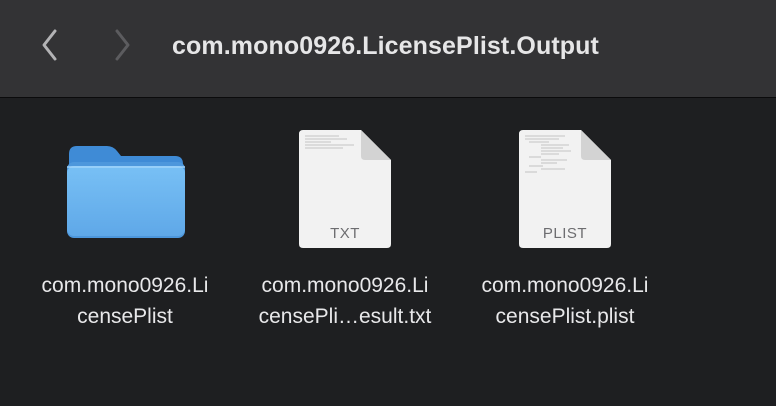 The width and height of the screenshot is (776, 406). Describe the element at coordinates (125, 301) in the screenshot. I see `folder-item-label: com.mono0926.Li censePlist` at that location.